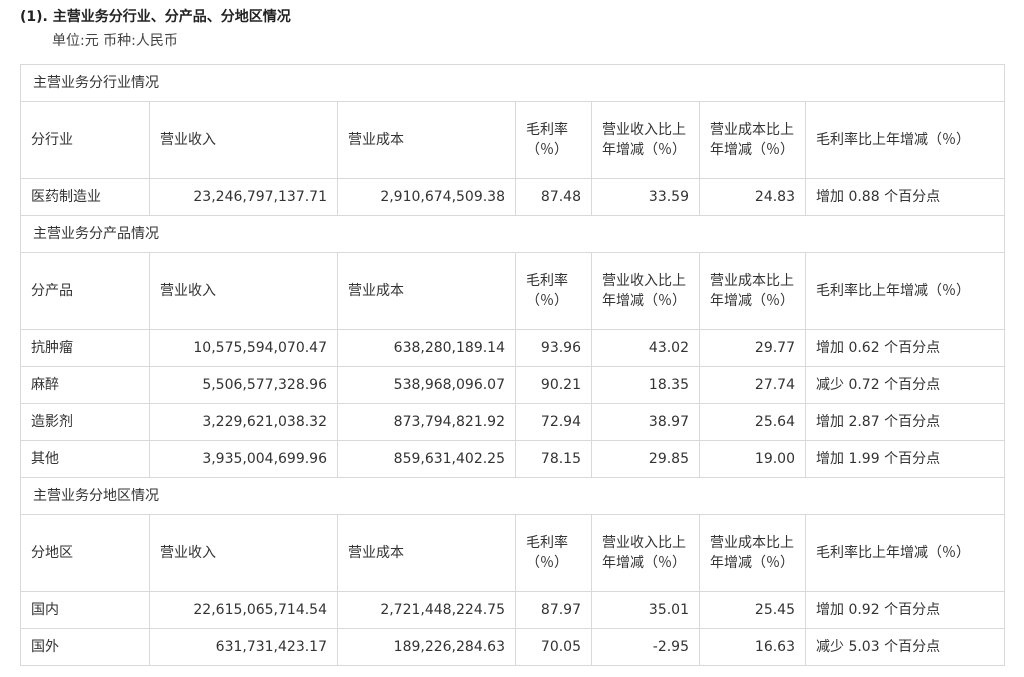 The height and width of the screenshot is (677, 1024). What do you see at coordinates (553, 610) in the screenshot?
I see `margin-cell: 87.97` at bounding box center [553, 610].